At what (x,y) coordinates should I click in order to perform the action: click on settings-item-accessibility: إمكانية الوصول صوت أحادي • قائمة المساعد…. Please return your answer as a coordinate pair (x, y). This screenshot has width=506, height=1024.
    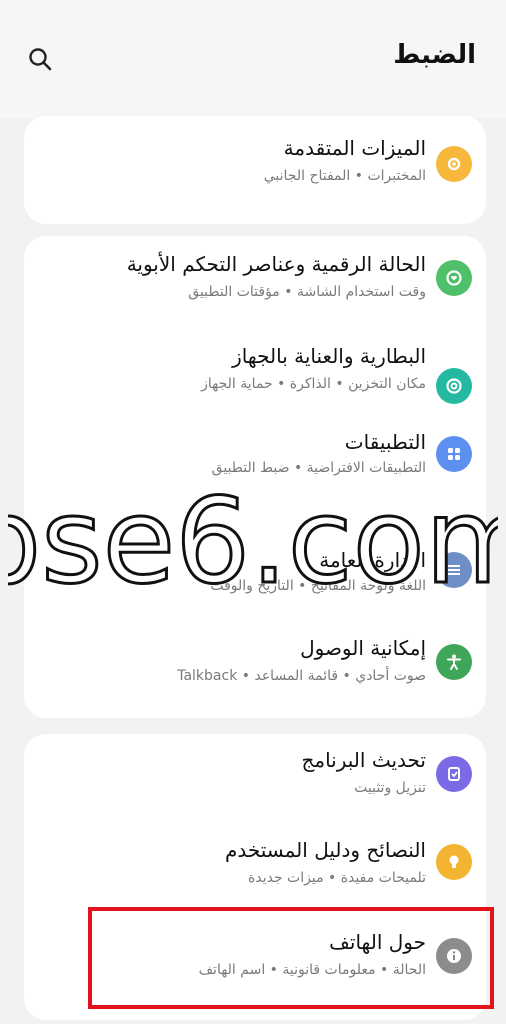
    Looking at the image, I should click on (255, 681).